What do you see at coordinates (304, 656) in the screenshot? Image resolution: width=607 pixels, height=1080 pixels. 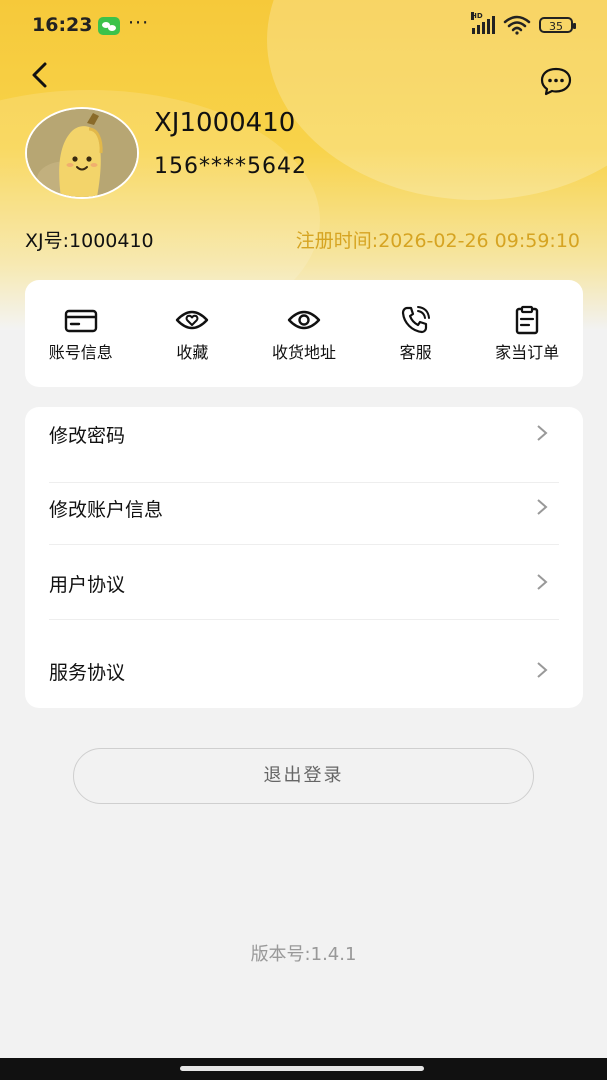 I see `menu-item-service-agreement: 服务协议` at bounding box center [304, 656].